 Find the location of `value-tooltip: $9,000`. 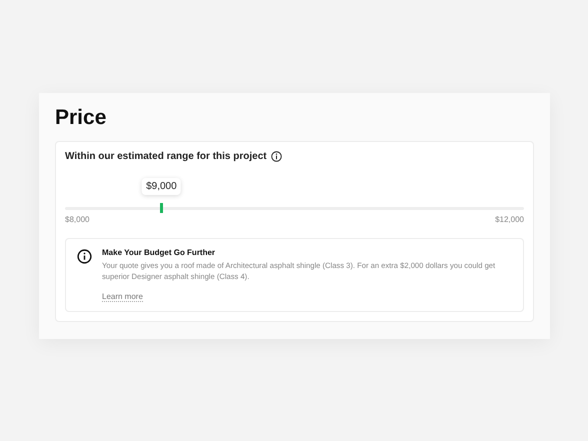

value-tooltip: $9,000 is located at coordinates (161, 186).